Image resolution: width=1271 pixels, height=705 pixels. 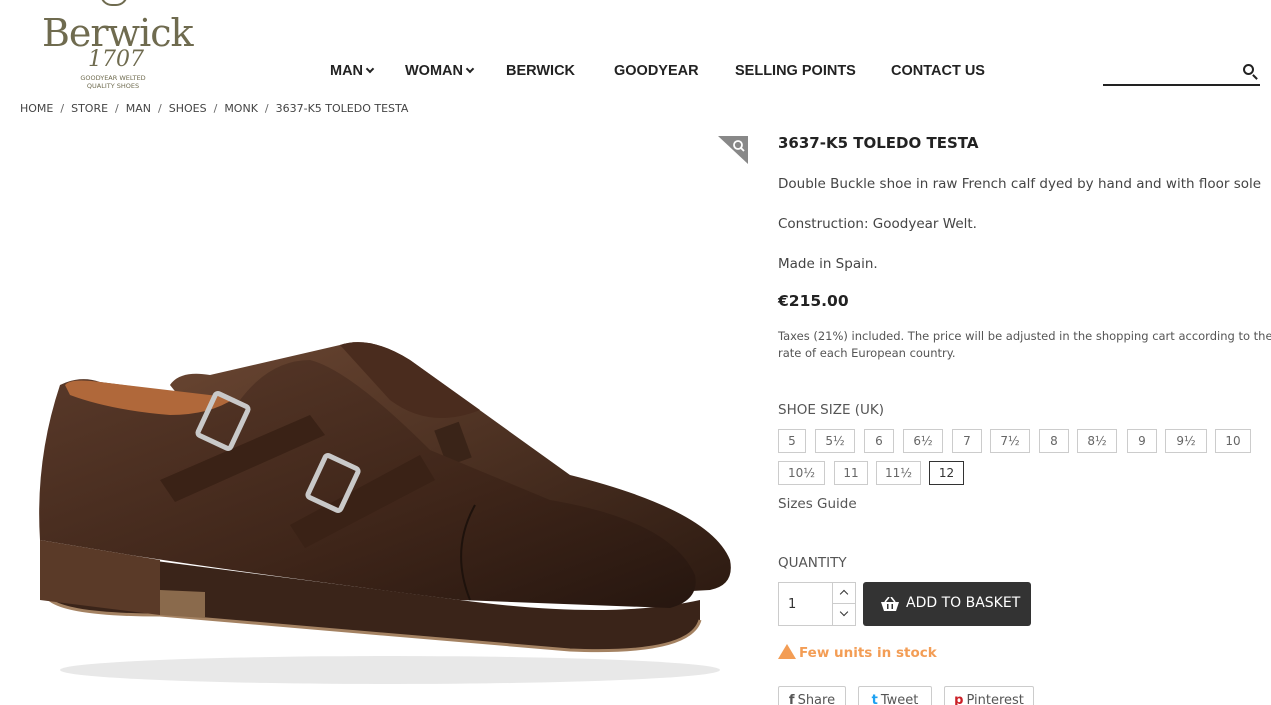 What do you see at coordinates (878, 143) in the screenshot?
I see `product-title: 3637-K5 TOLEDO TESTA` at bounding box center [878, 143].